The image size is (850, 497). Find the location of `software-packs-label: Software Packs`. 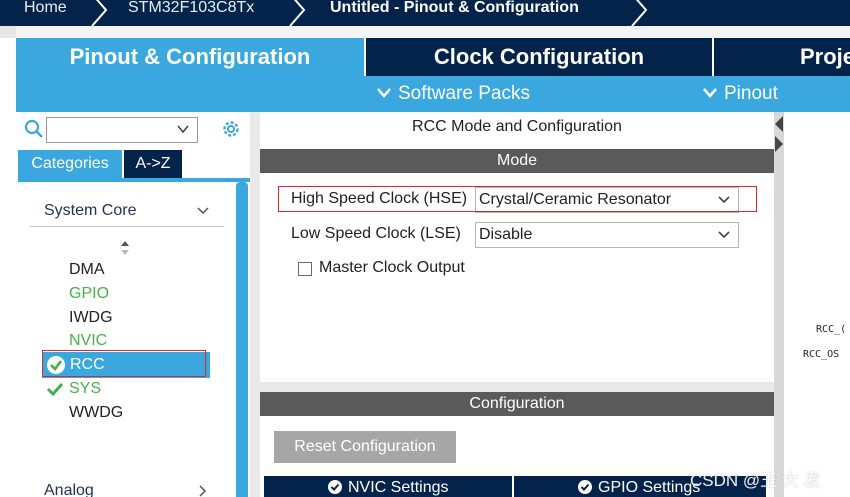

software-packs-label: Software Packs is located at coordinates (464, 93).